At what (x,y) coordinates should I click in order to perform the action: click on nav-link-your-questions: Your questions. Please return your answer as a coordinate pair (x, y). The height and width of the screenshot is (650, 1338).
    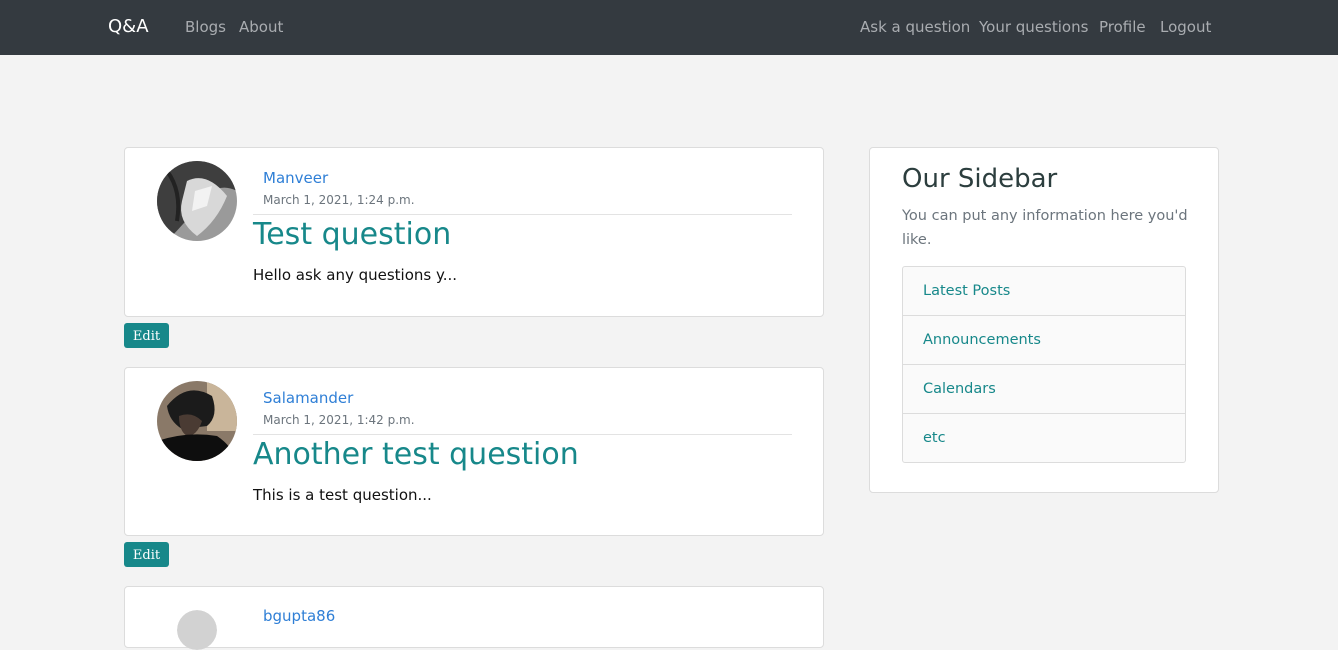
    Looking at the image, I should click on (1033, 27).